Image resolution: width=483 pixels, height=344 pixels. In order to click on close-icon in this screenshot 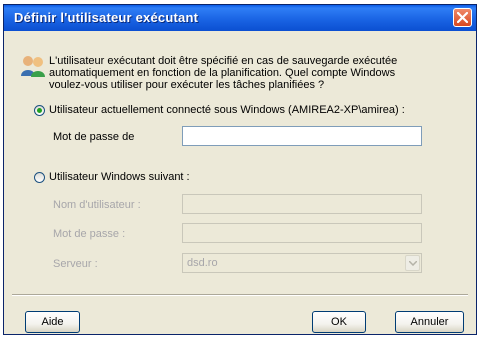, I will do `click(462, 17)`.